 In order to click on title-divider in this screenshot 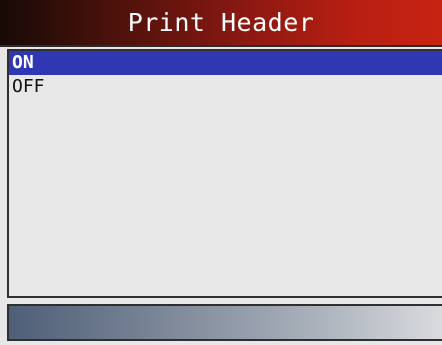, I will do `click(221, 46)`.